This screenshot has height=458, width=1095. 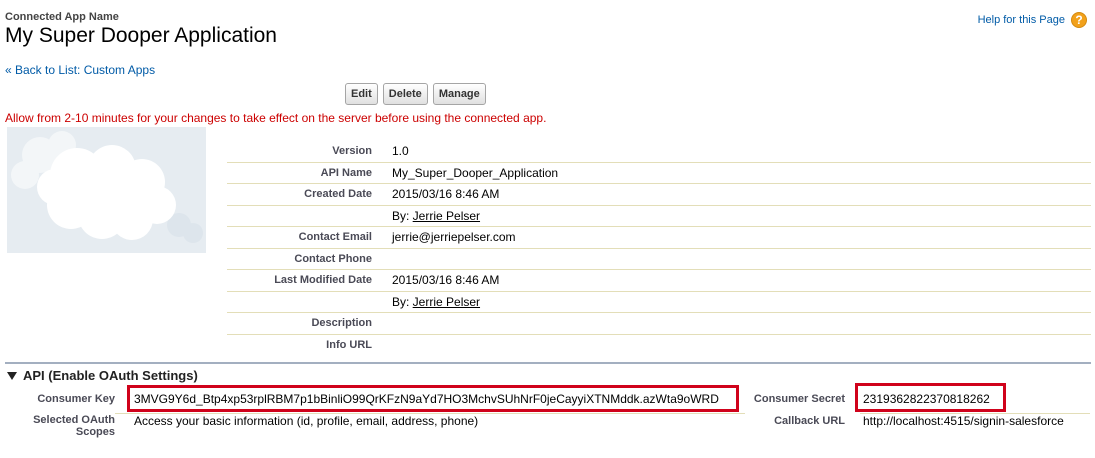 I want to click on detail-row-contact-phone: Contact Phone, so click(x=659, y=259).